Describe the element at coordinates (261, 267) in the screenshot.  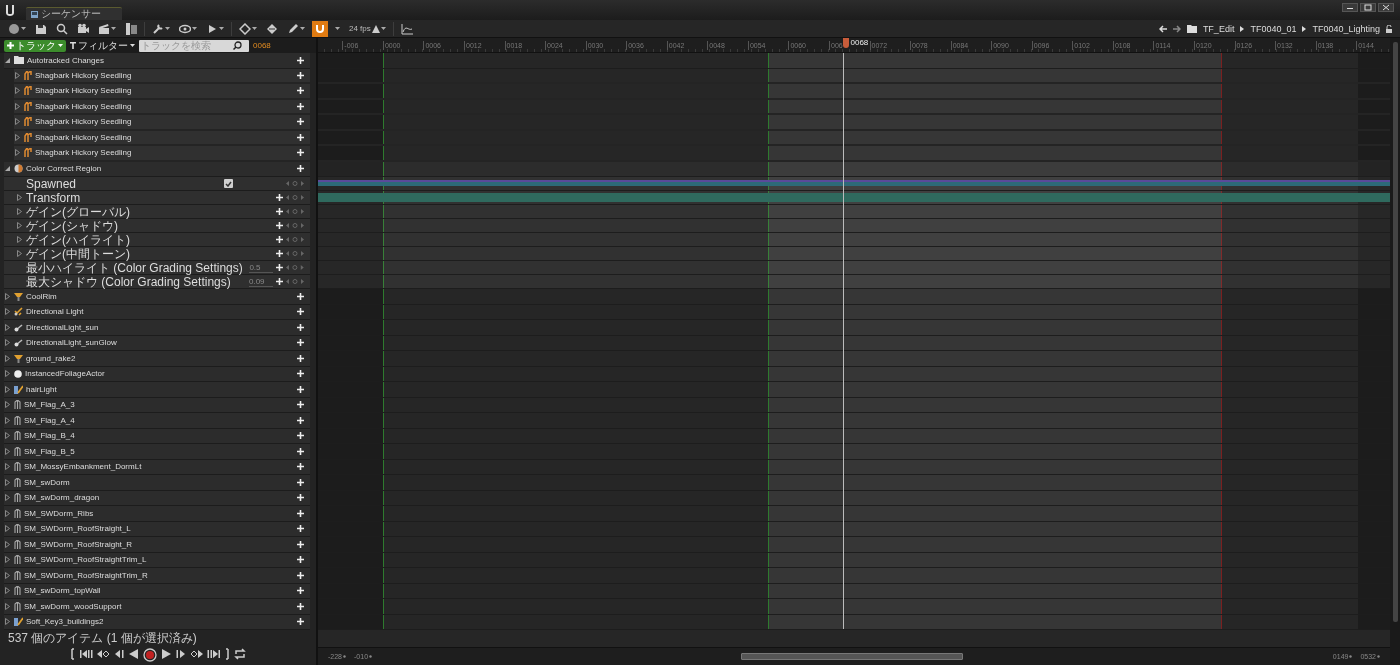
I see `value-field: 0.5` at that location.